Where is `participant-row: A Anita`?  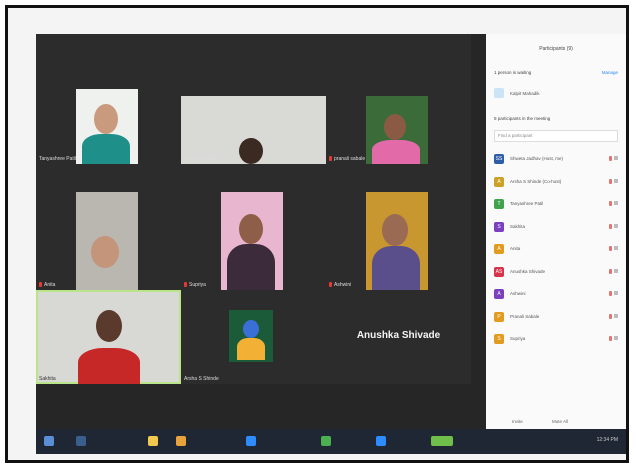
participant-row: A Anita is located at coordinates (556, 251).